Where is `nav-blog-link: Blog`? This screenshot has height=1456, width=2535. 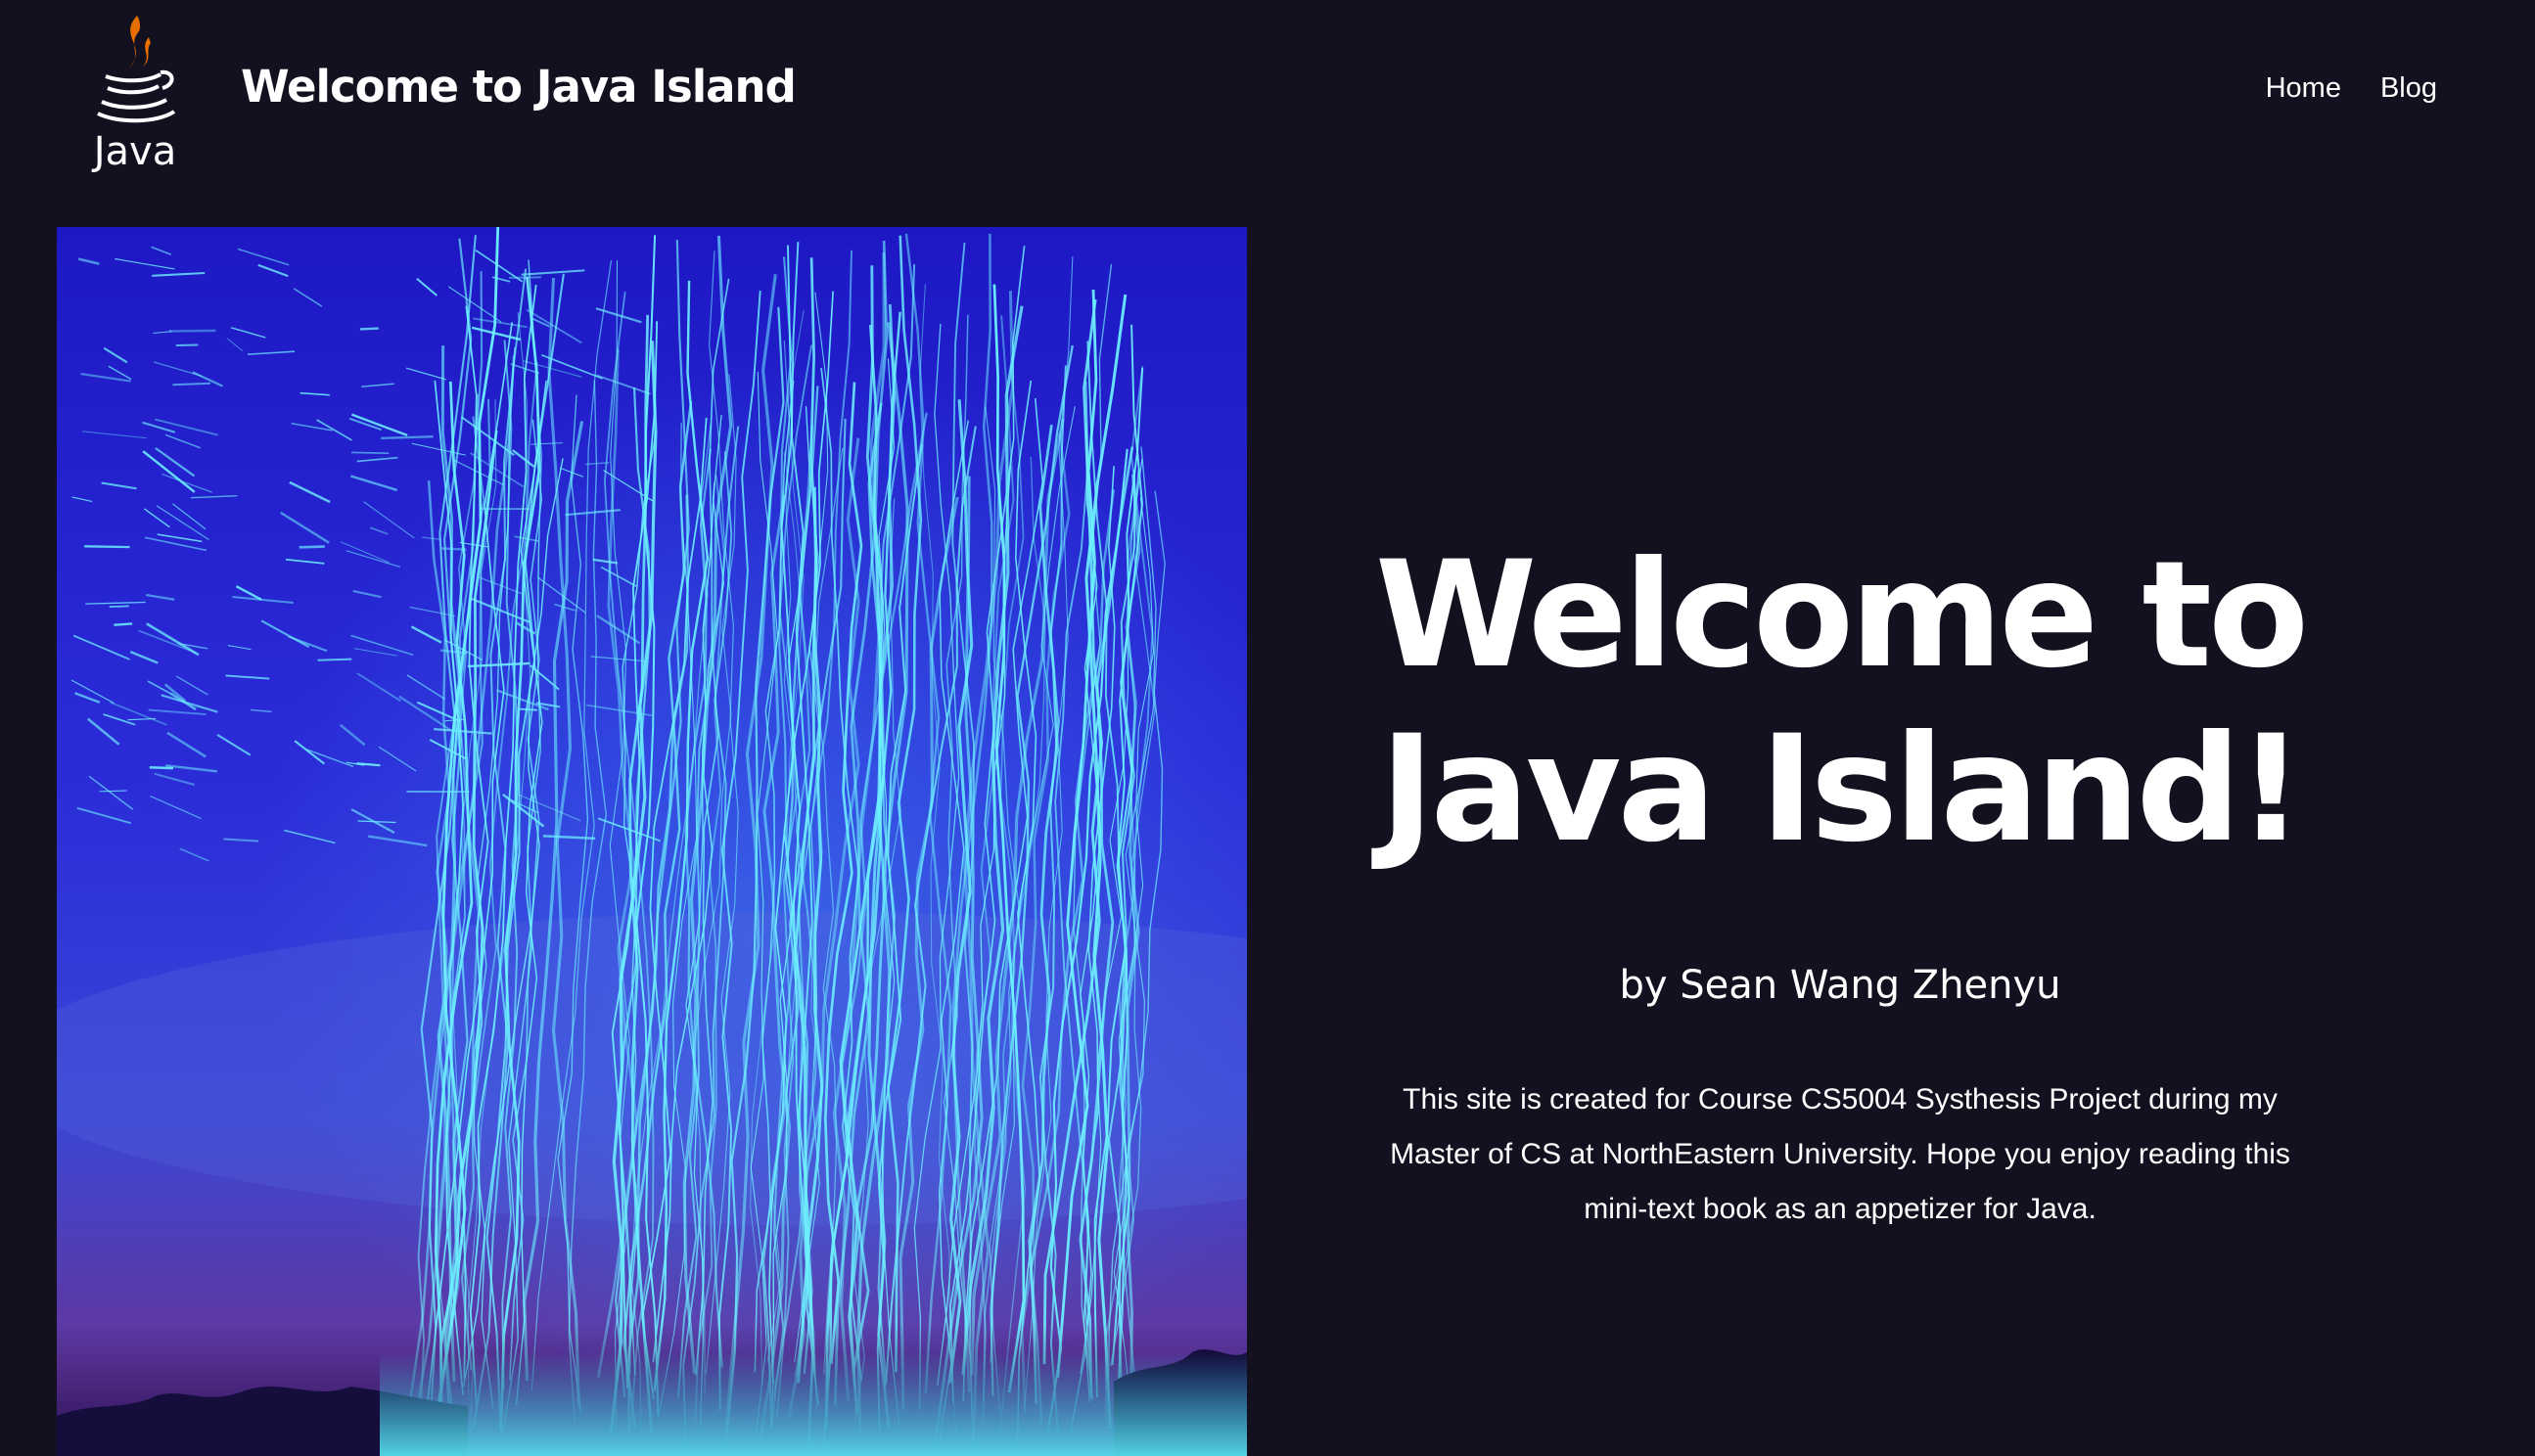 nav-blog-link: Blog is located at coordinates (2409, 88).